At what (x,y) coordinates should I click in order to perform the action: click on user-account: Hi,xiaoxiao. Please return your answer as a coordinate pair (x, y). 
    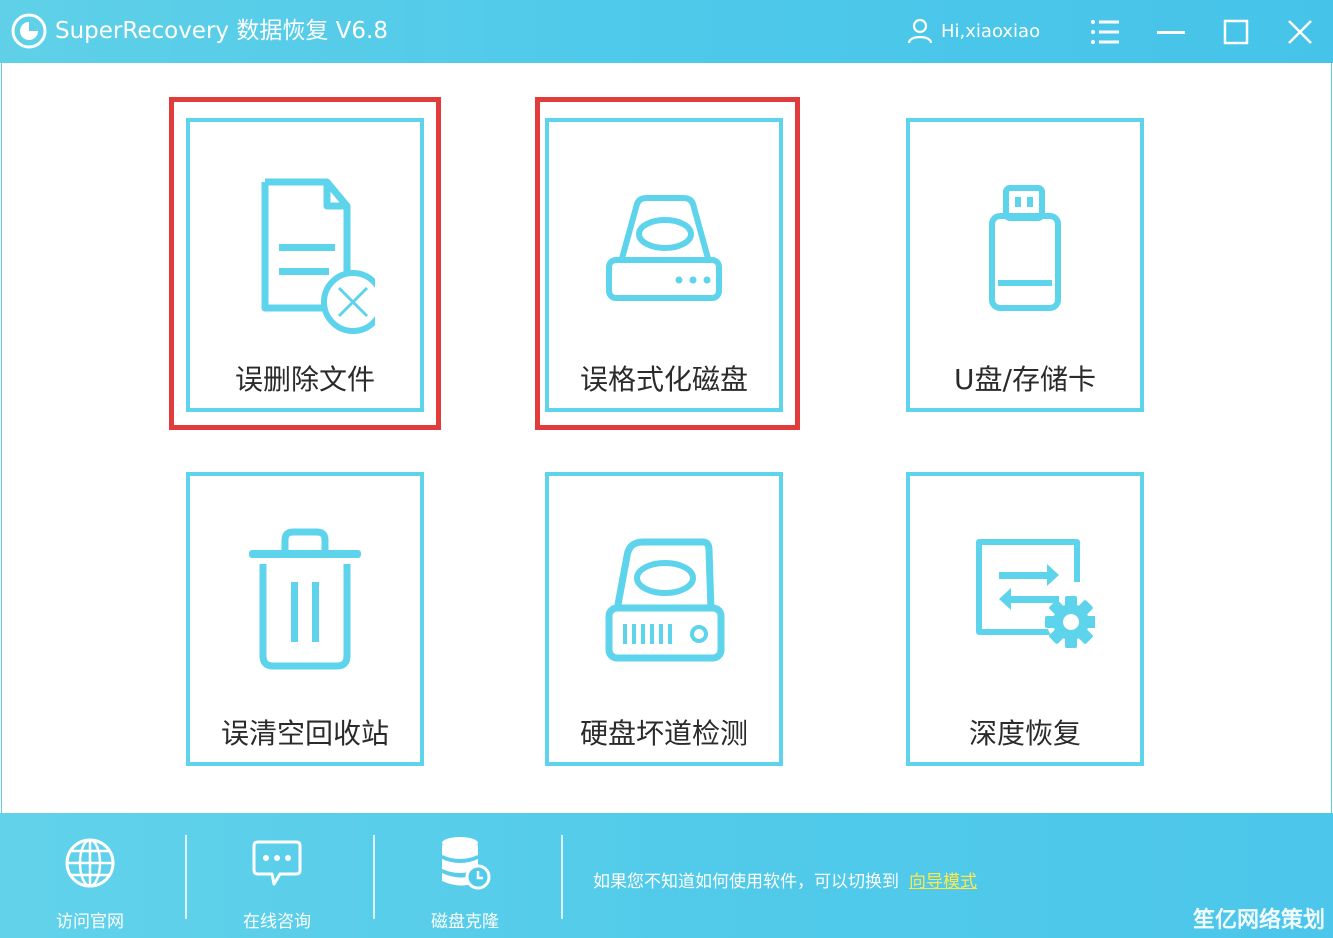
    Looking at the image, I should click on (973, 31).